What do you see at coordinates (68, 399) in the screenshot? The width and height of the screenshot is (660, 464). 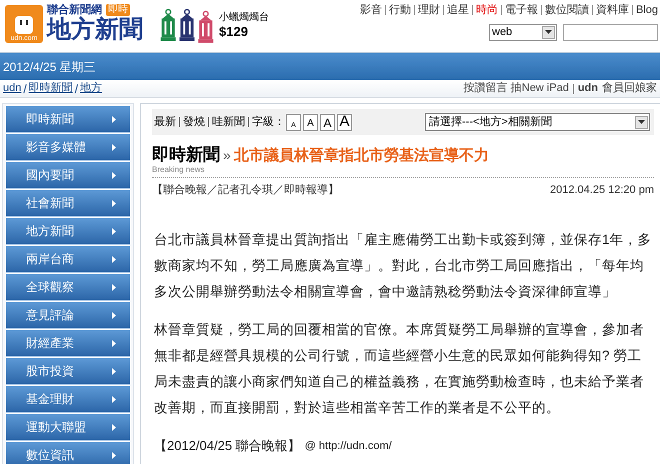 I see `sidebar-item: 基金理財` at bounding box center [68, 399].